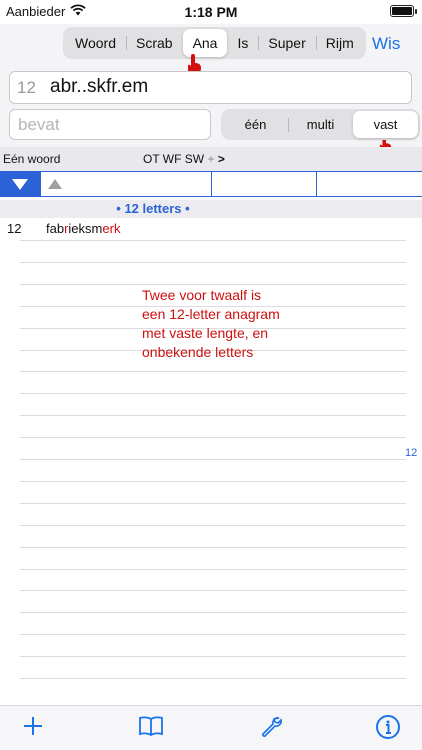 This screenshot has height=750, width=422. I want to click on status-bar: Aanbieder 1:18 PM, so click(211, 12).